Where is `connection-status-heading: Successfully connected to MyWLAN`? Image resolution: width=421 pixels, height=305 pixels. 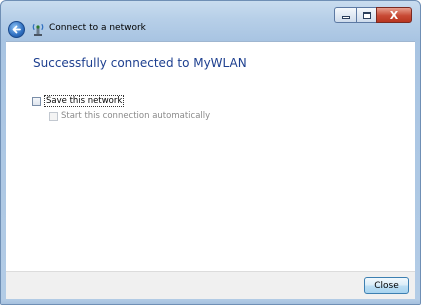 connection-status-heading: Successfully connected to MyWLAN is located at coordinates (140, 63).